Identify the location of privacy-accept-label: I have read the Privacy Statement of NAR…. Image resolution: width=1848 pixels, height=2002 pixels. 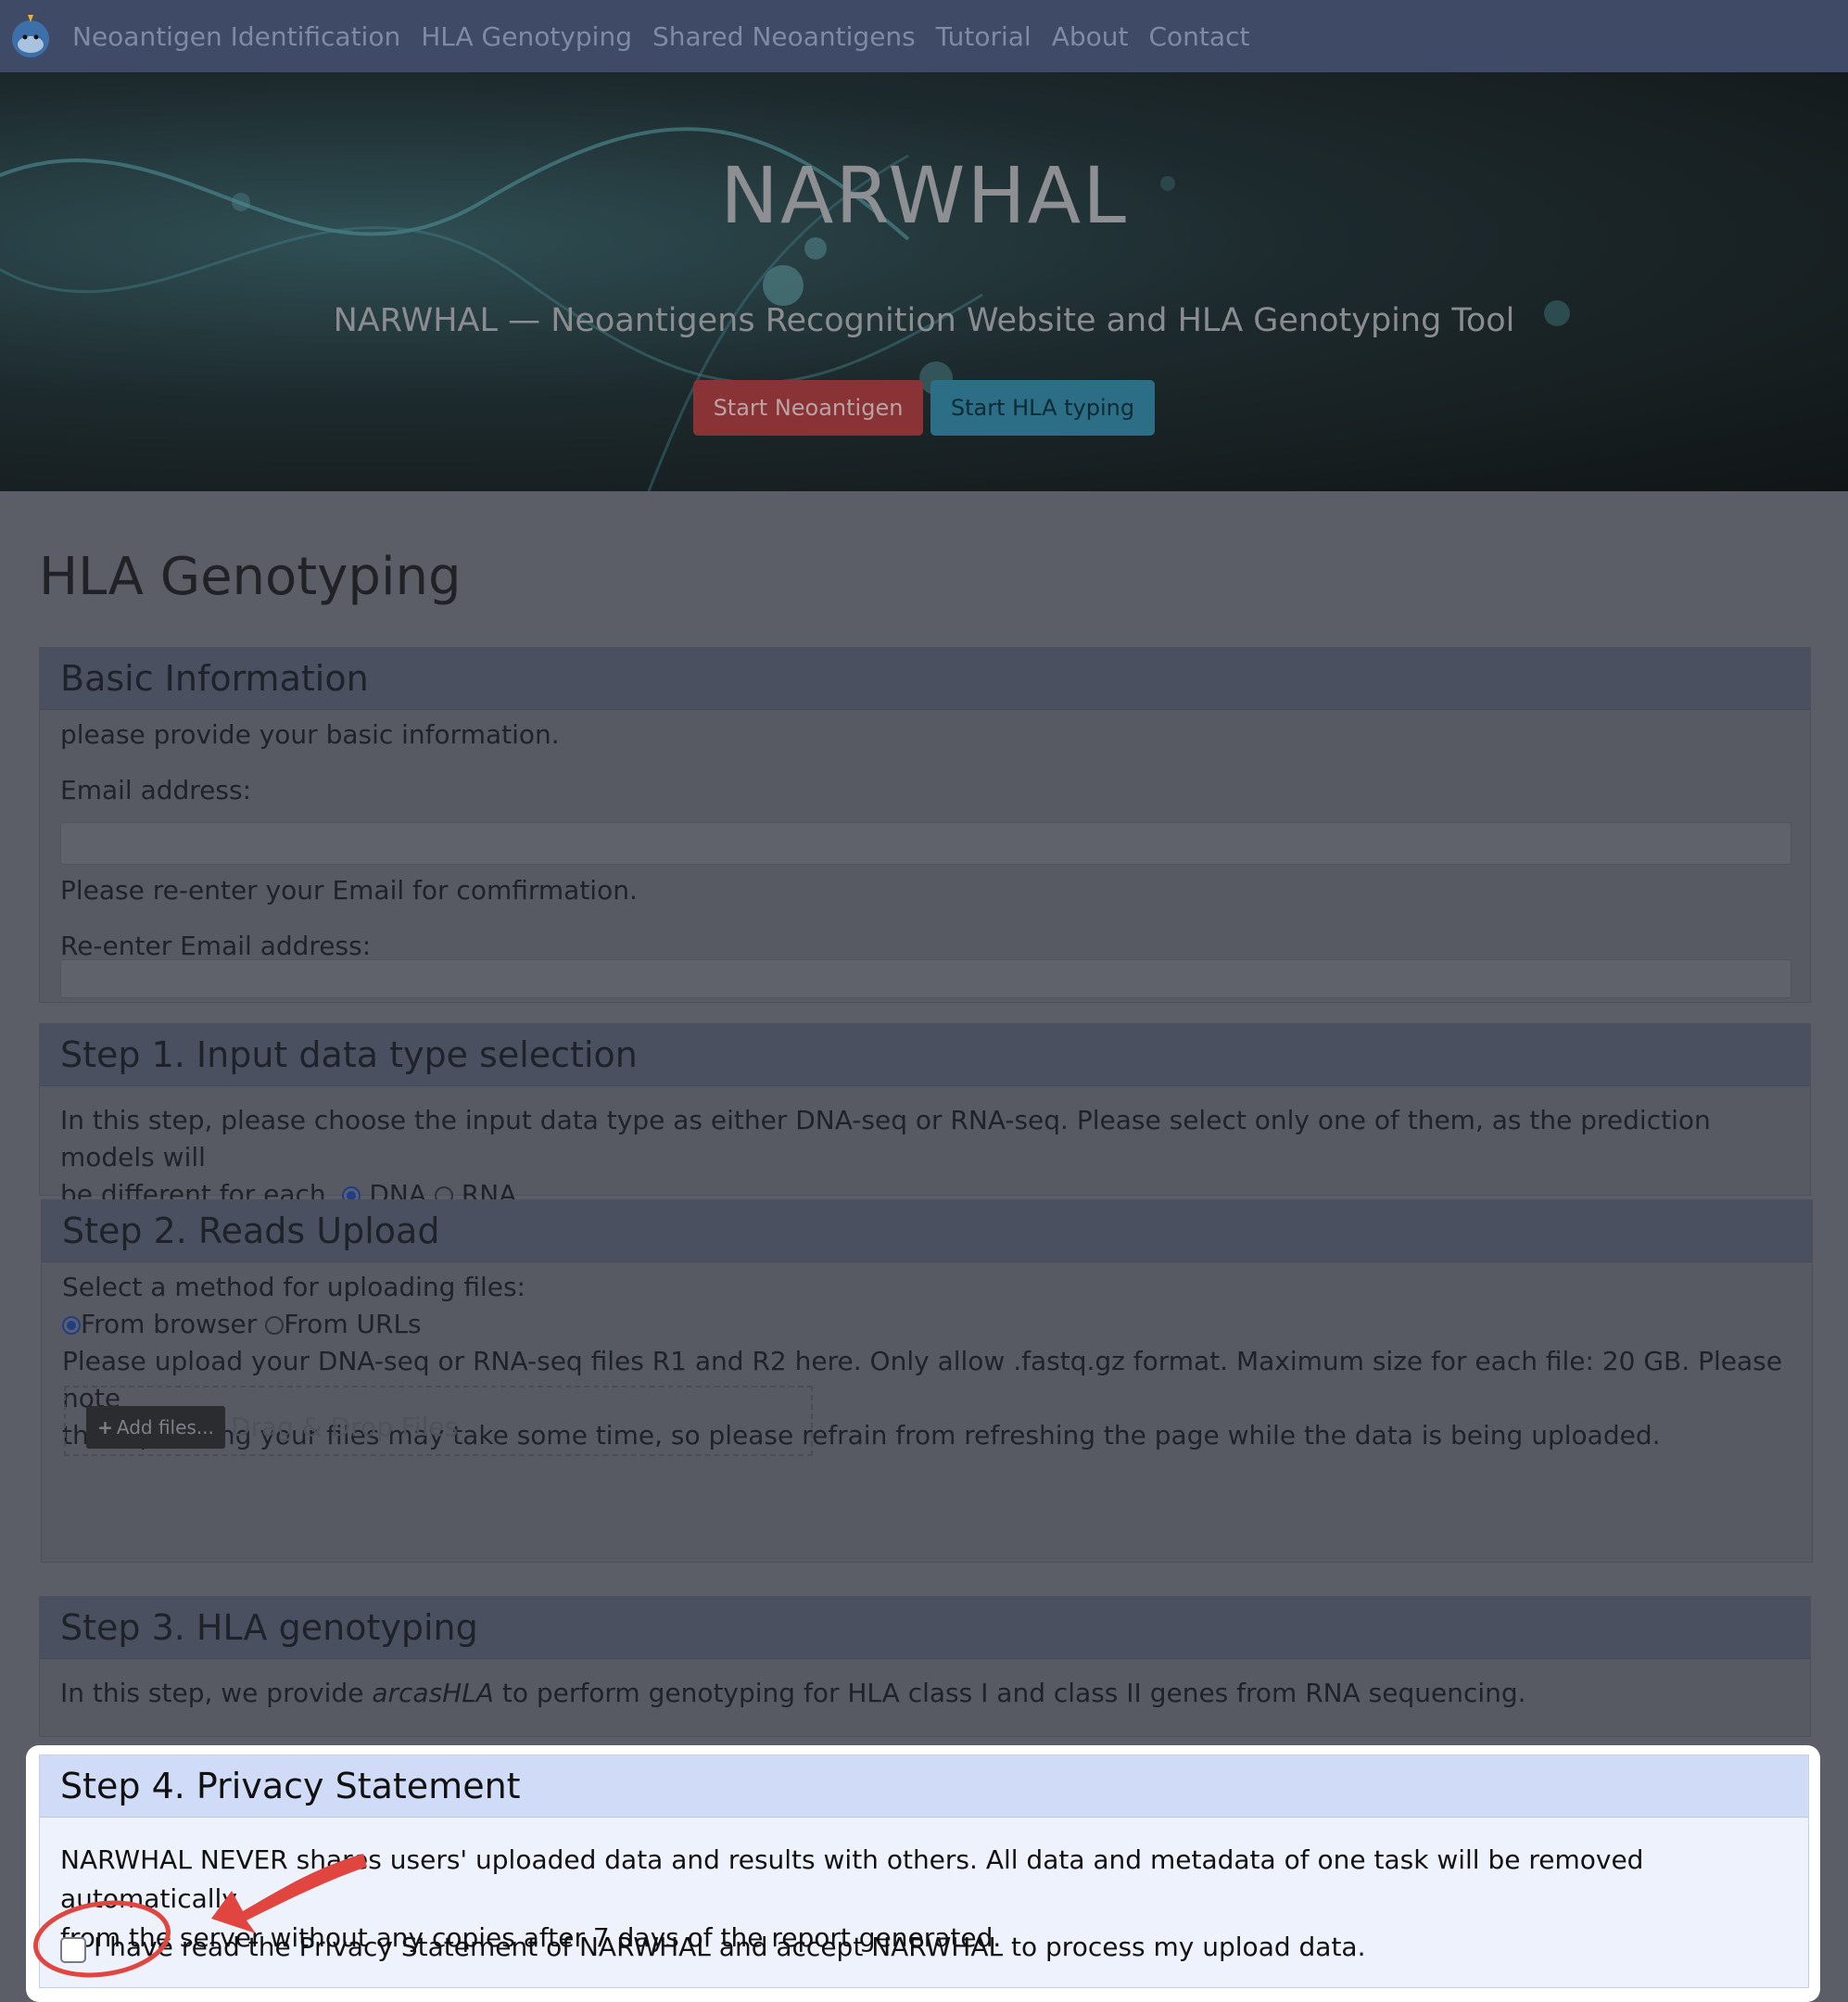
(730, 1947).